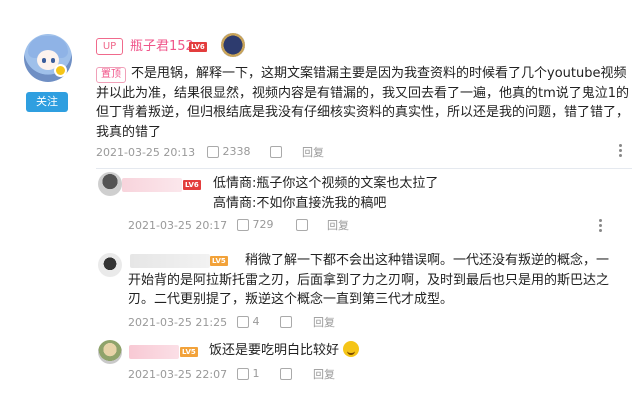 This screenshot has height=418, width=641. Describe the element at coordinates (326, 193) in the screenshot. I see `reply-text: 低情商:瓶子你这个视频的文案也太拉了 高情商:不如你直接洗我的稿吧` at that location.